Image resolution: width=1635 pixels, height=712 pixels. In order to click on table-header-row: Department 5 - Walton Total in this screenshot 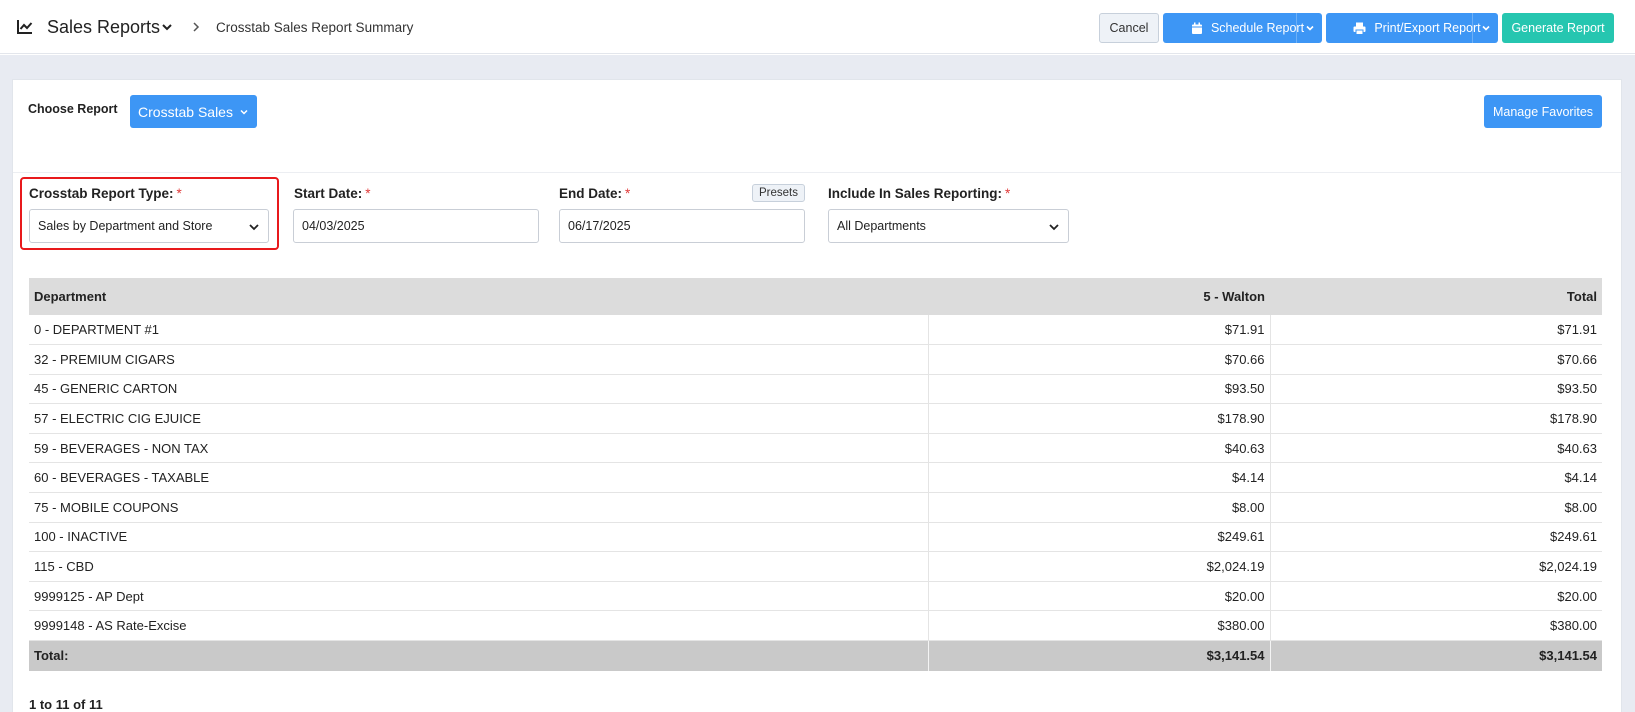, I will do `click(815, 296)`.